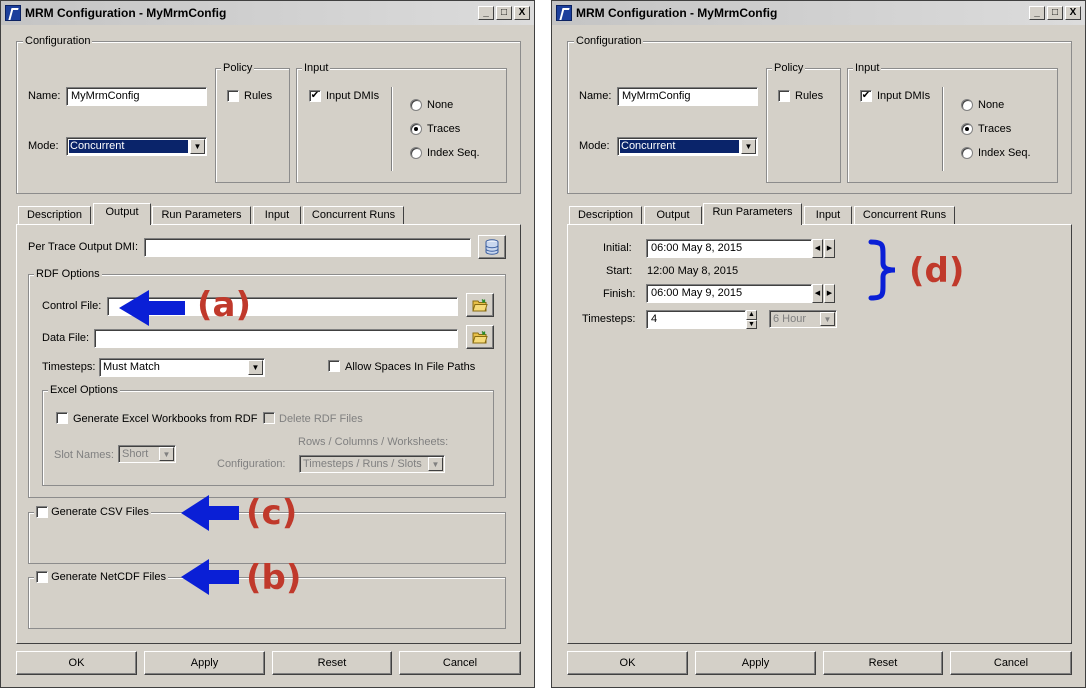 This screenshot has width=1086, height=688. I want to click on allow-spaces-checkbox, so click(334, 366).